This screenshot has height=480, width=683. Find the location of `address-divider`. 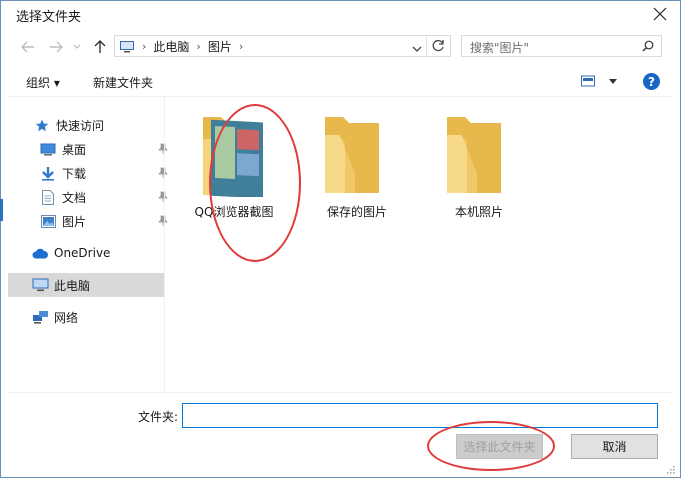

address-divider is located at coordinates (426, 46).